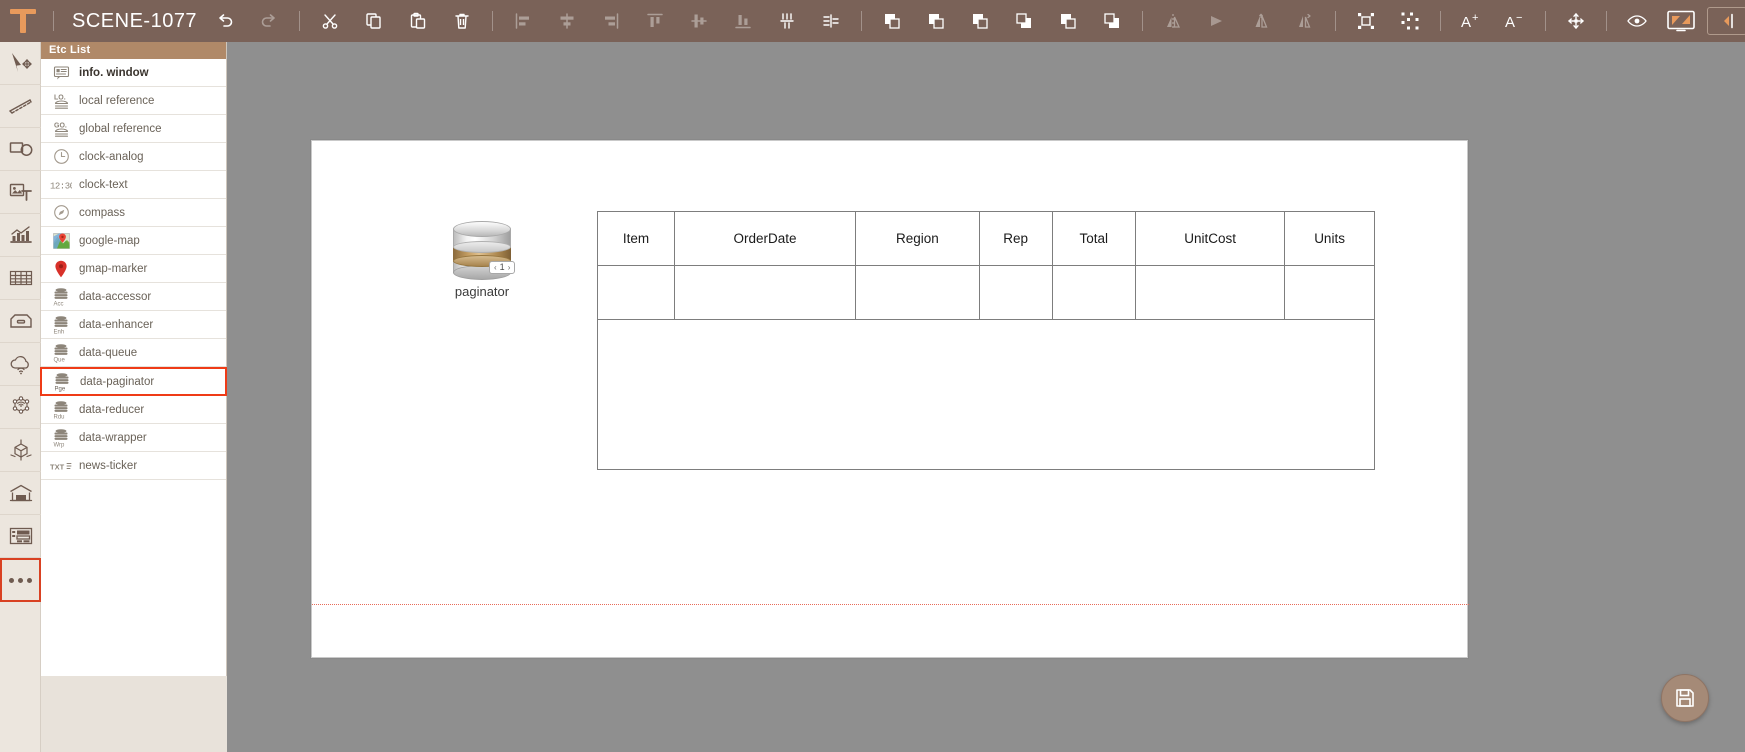 Image resolution: width=1745 pixels, height=752 pixels. What do you see at coordinates (1173, 21) in the screenshot?
I see `flip-horizontal-icon` at bounding box center [1173, 21].